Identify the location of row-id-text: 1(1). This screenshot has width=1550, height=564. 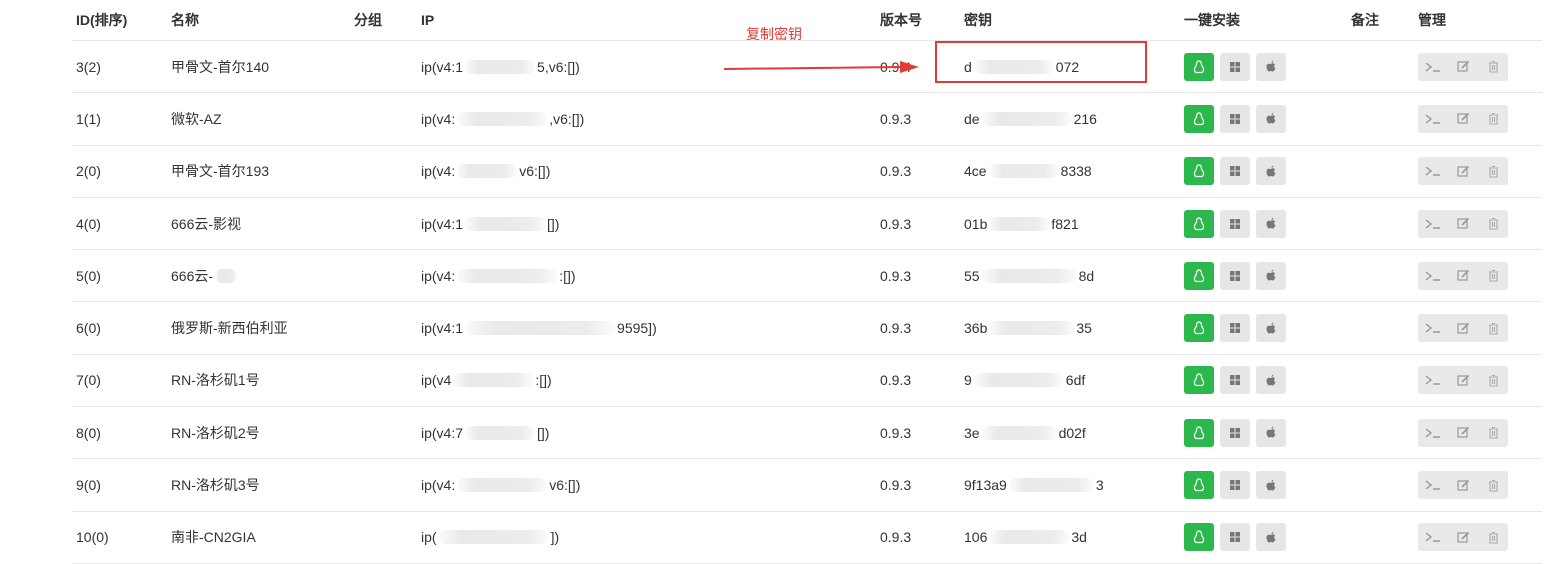
(88, 118).